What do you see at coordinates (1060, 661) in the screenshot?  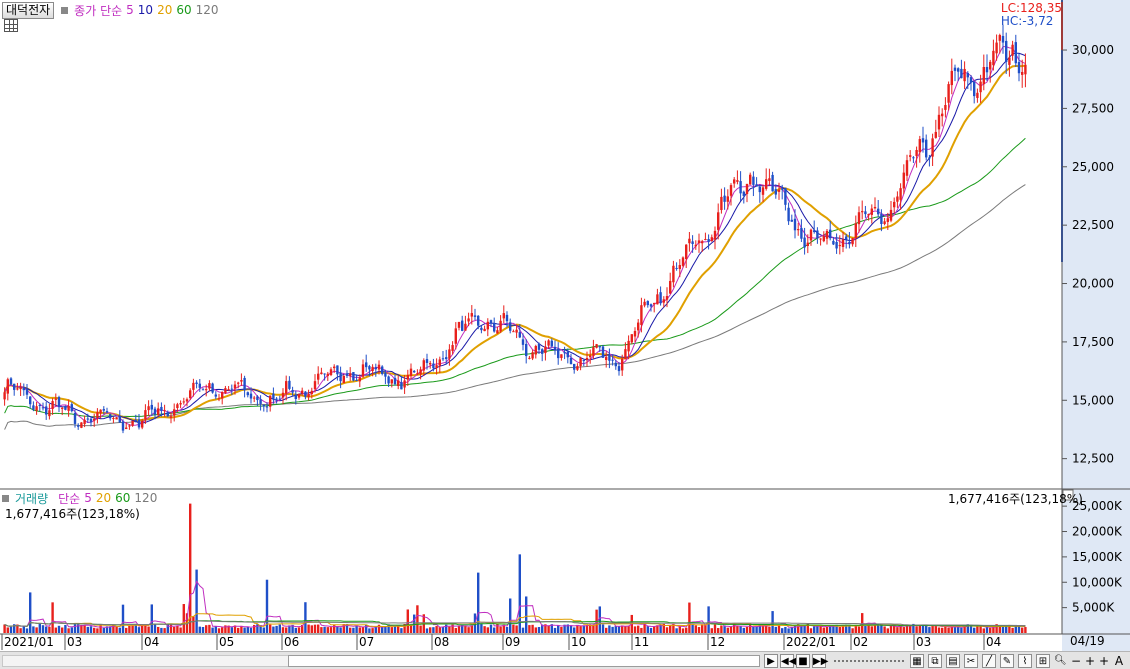 I see `search-icon: 🔍︎` at bounding box center [1060, 661].